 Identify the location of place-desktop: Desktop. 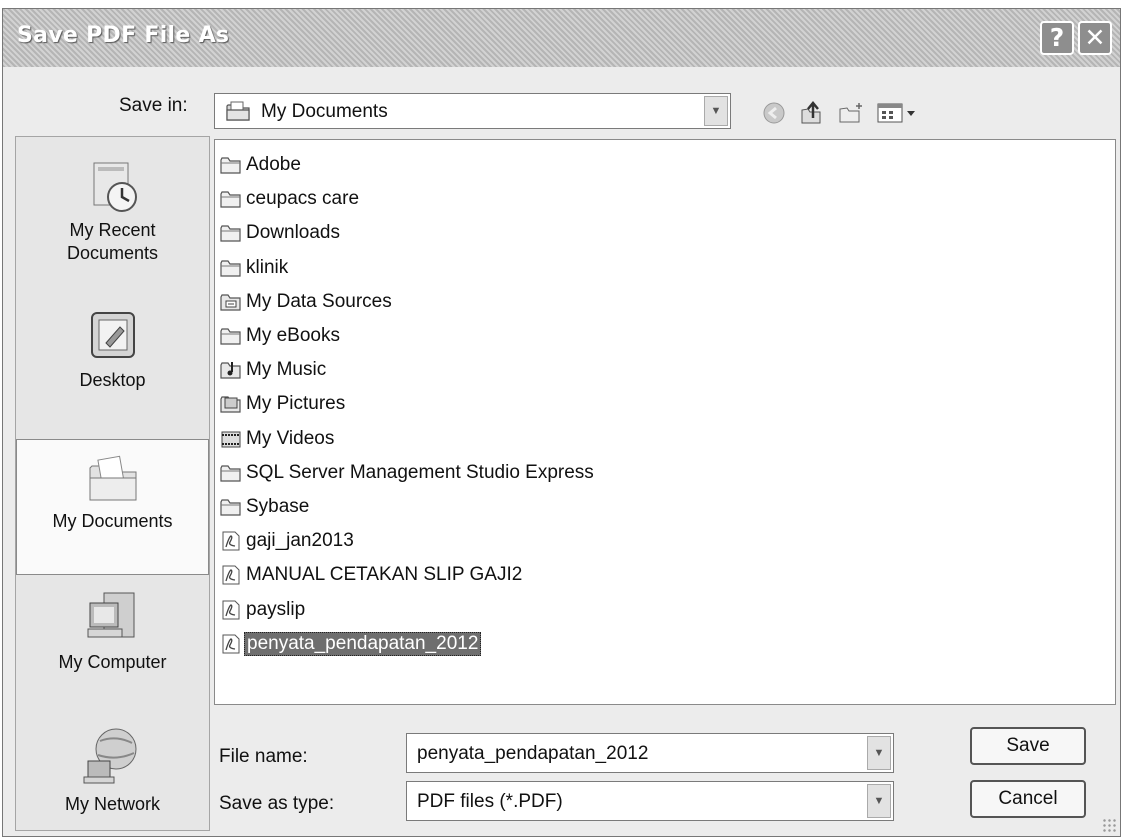
(112, 349).